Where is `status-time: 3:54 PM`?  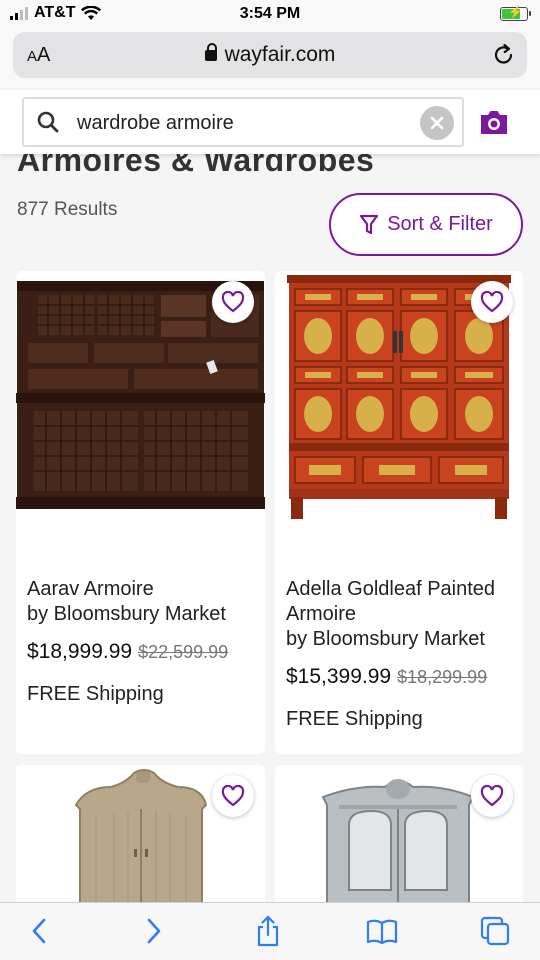
status-time: 3:54 PM is located at coordinates (270, 13).